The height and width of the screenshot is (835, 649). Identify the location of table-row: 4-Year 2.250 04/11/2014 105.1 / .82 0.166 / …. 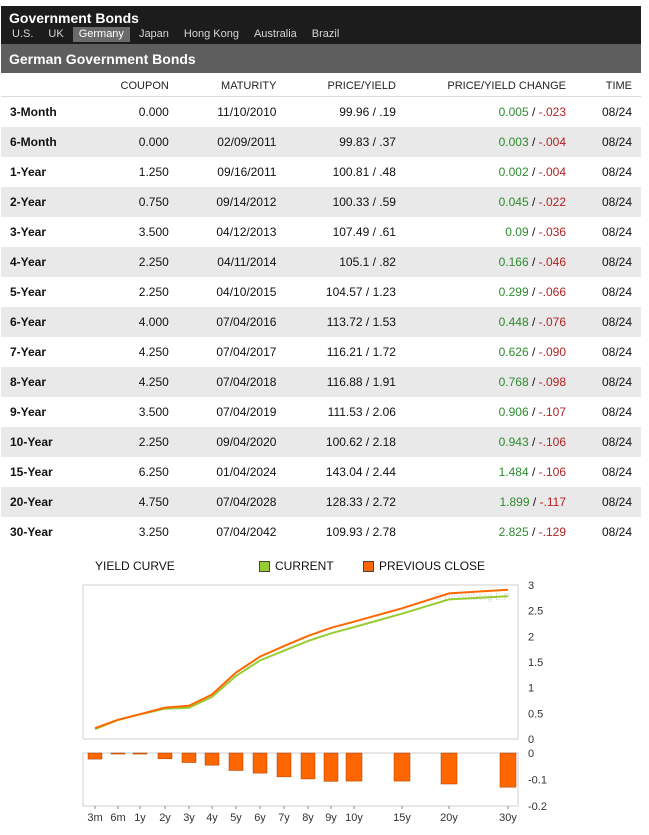
(321, 262).